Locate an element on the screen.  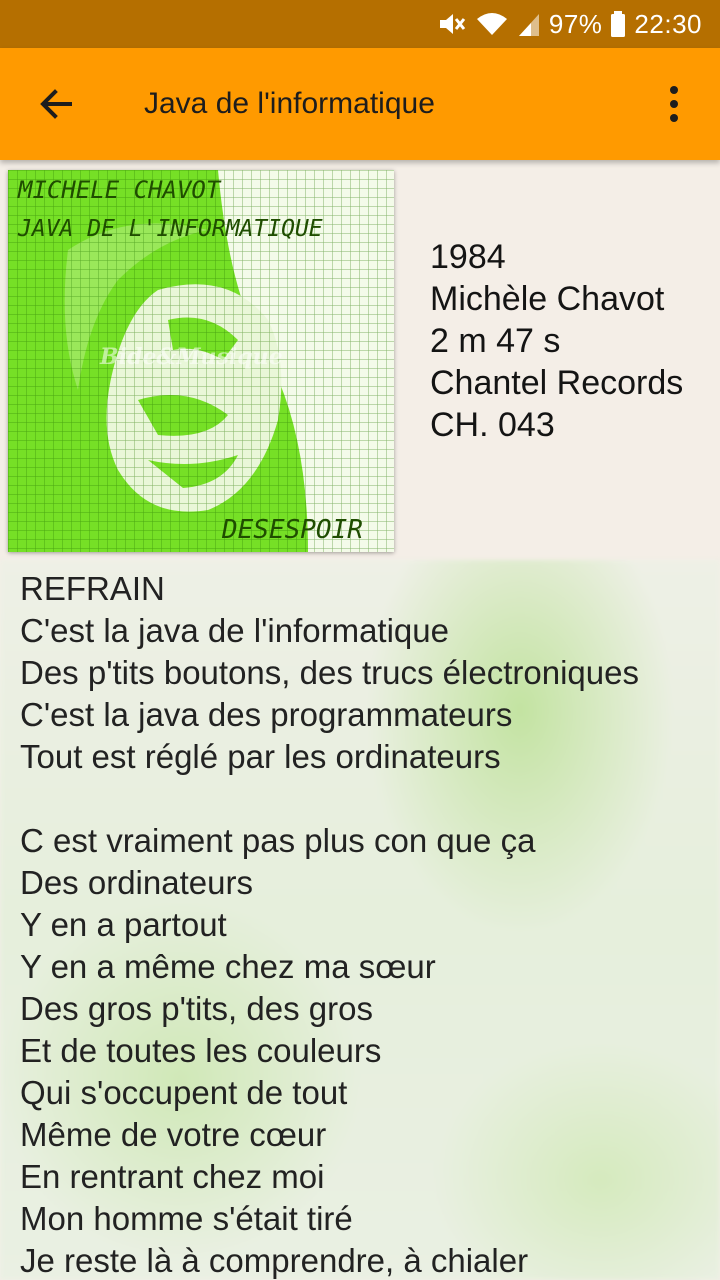
lyrics-line: Des gros p'tits, des gros is located at coordinates (196, 1008).